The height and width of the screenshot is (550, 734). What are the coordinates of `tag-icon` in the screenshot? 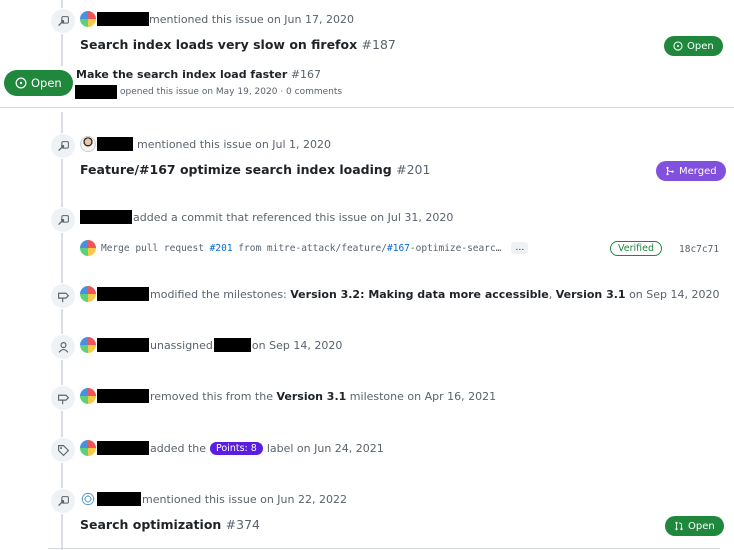 It's located at (63, 450).